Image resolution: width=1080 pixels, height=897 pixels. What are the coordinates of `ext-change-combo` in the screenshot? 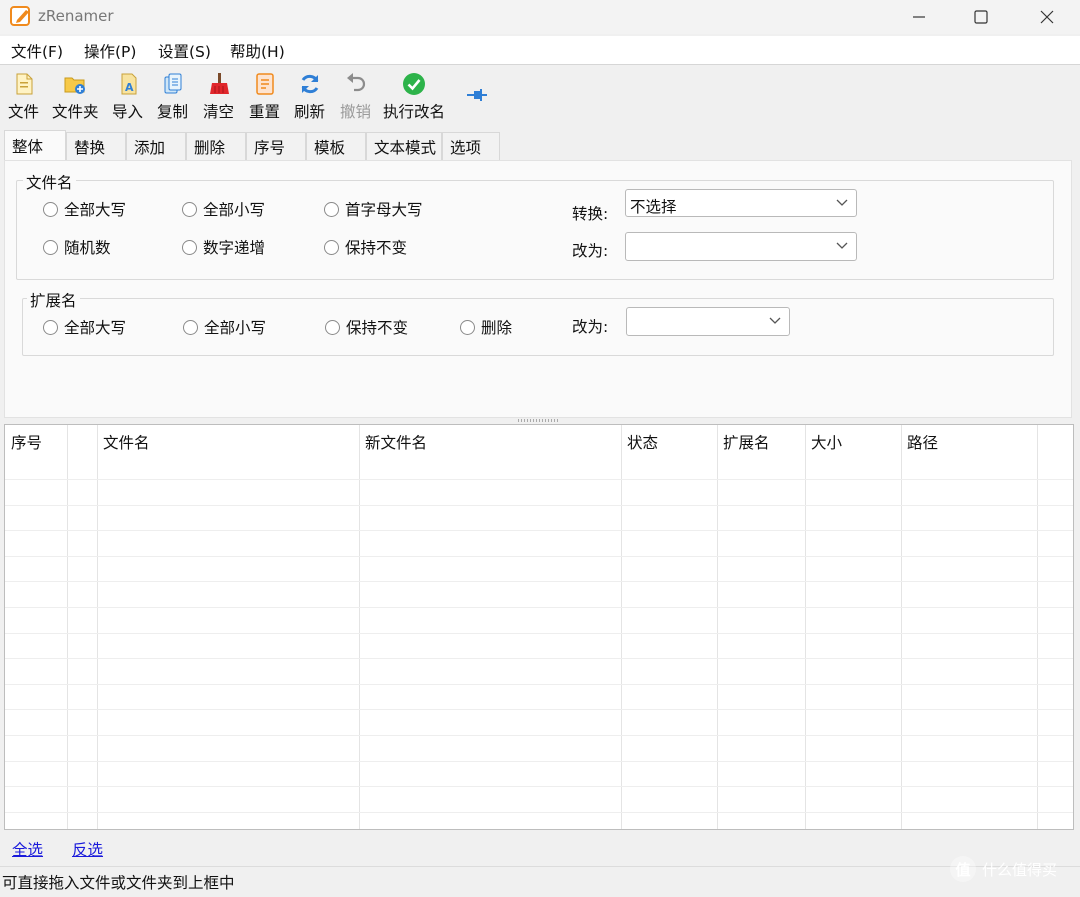 It's located at (708, 321).